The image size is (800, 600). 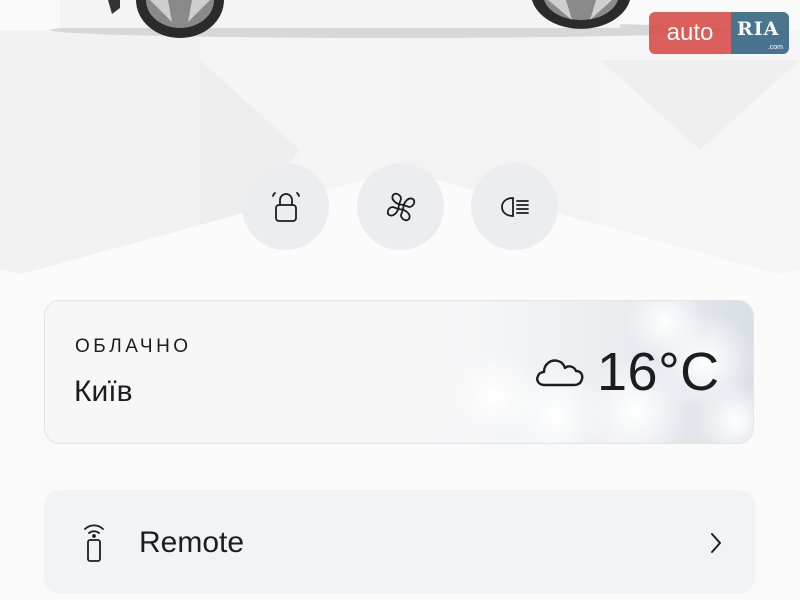 I want to click on chevron-right-icon, so click(x=716, y=543).